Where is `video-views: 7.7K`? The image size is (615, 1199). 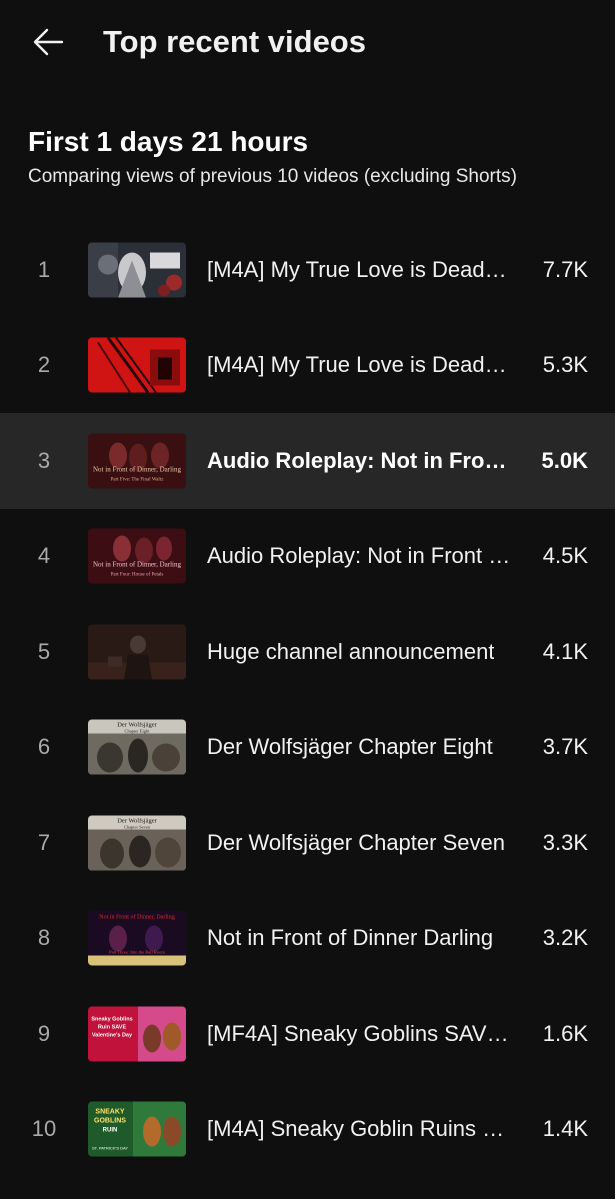
video-views: 7.7K is located at coordinates (565, 269).